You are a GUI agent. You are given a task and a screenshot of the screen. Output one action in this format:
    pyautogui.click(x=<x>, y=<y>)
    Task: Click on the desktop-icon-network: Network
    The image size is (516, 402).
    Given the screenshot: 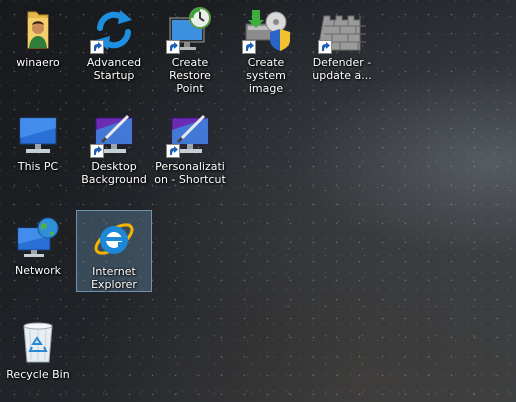 What is the action you would take?
    pyautogui.click(x=38, y=251)
    